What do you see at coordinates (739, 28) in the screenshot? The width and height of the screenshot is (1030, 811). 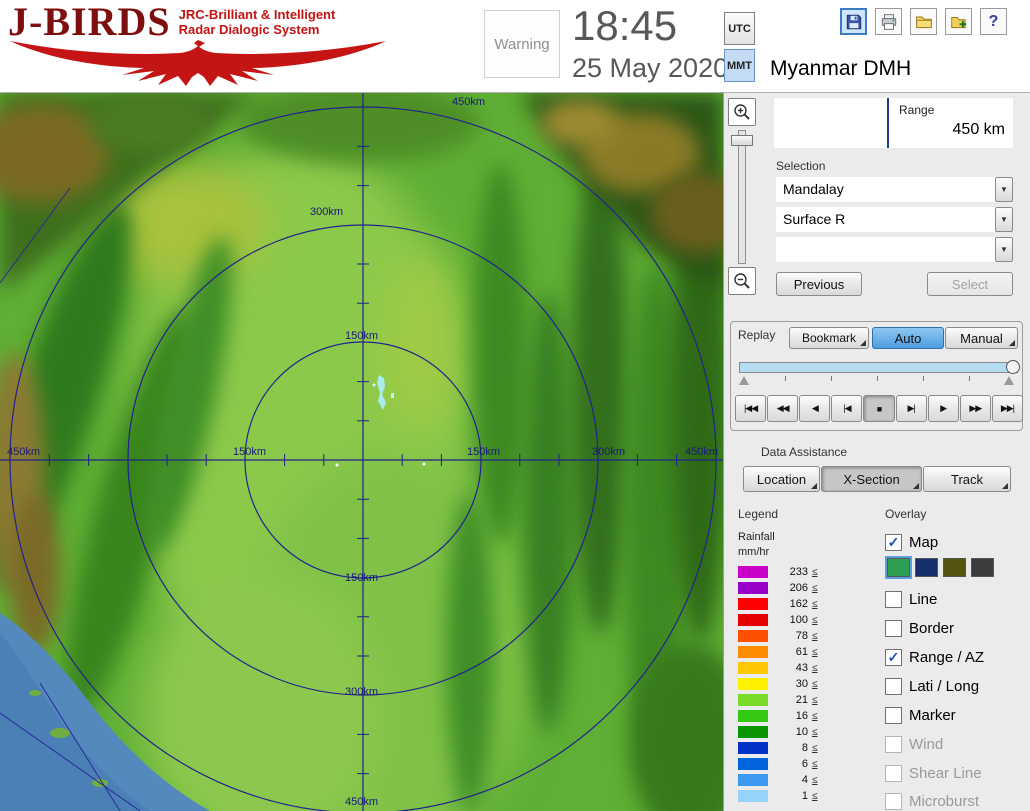 I see `utc-button: UTC` at bounding box center [739, 28].